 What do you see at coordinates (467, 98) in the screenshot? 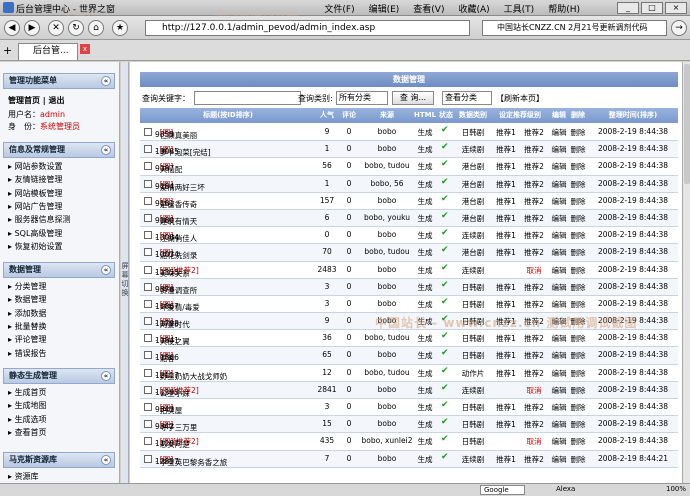
I see `view-category-select: 查看分类` at bounding box center [467, 98].